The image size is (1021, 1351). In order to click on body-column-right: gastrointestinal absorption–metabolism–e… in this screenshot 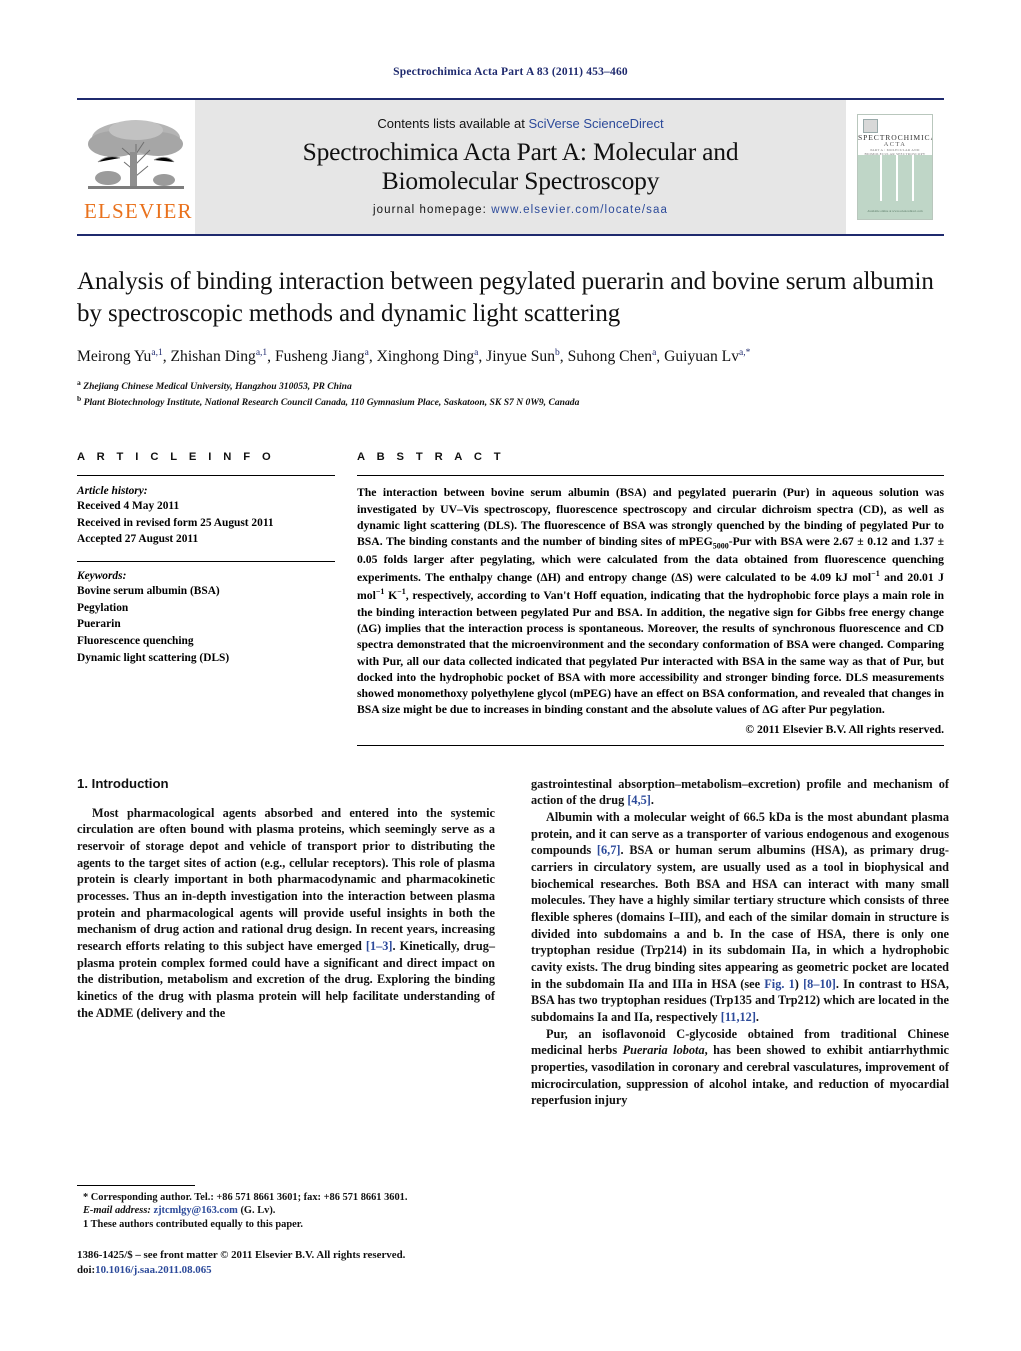, I will do `click(740, 942)`.